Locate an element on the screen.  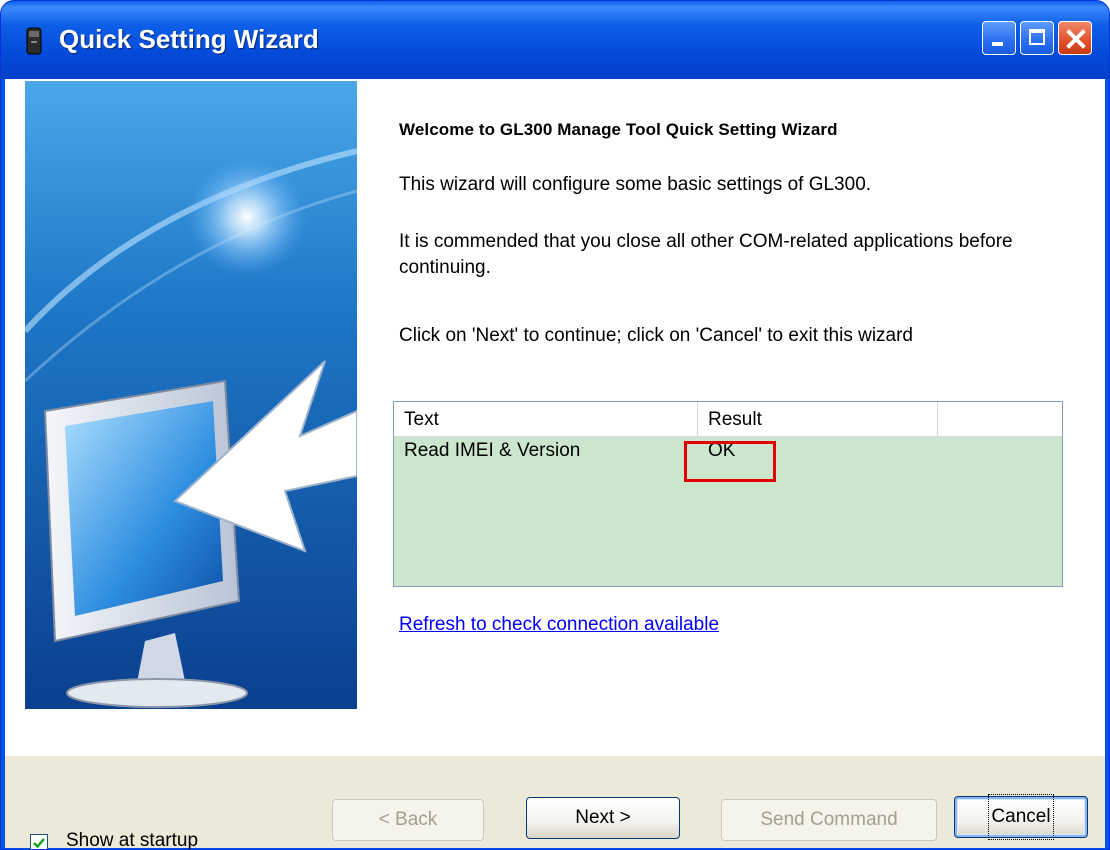
column-header-result: Result is located at coordinates (818, 419).